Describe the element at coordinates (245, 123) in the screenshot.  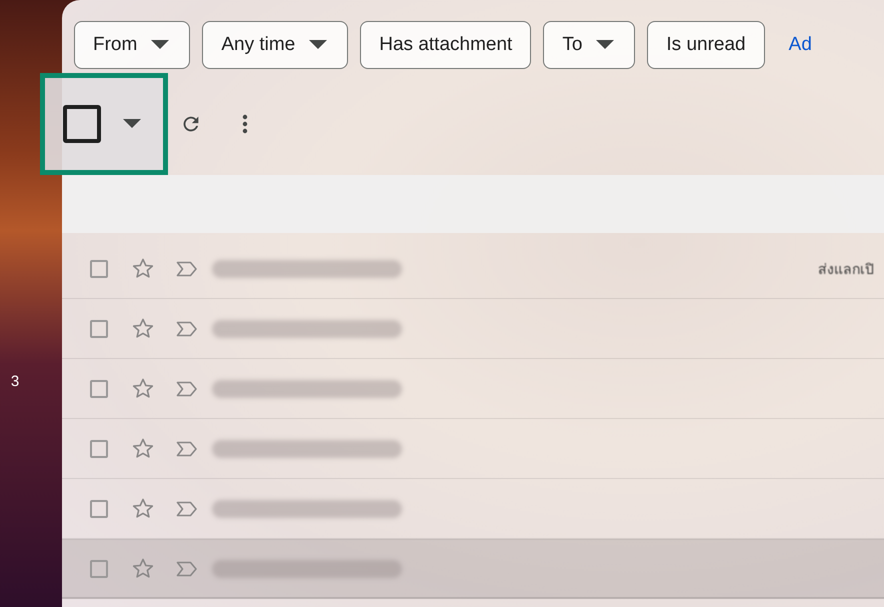
I see `more-icon` at that location.